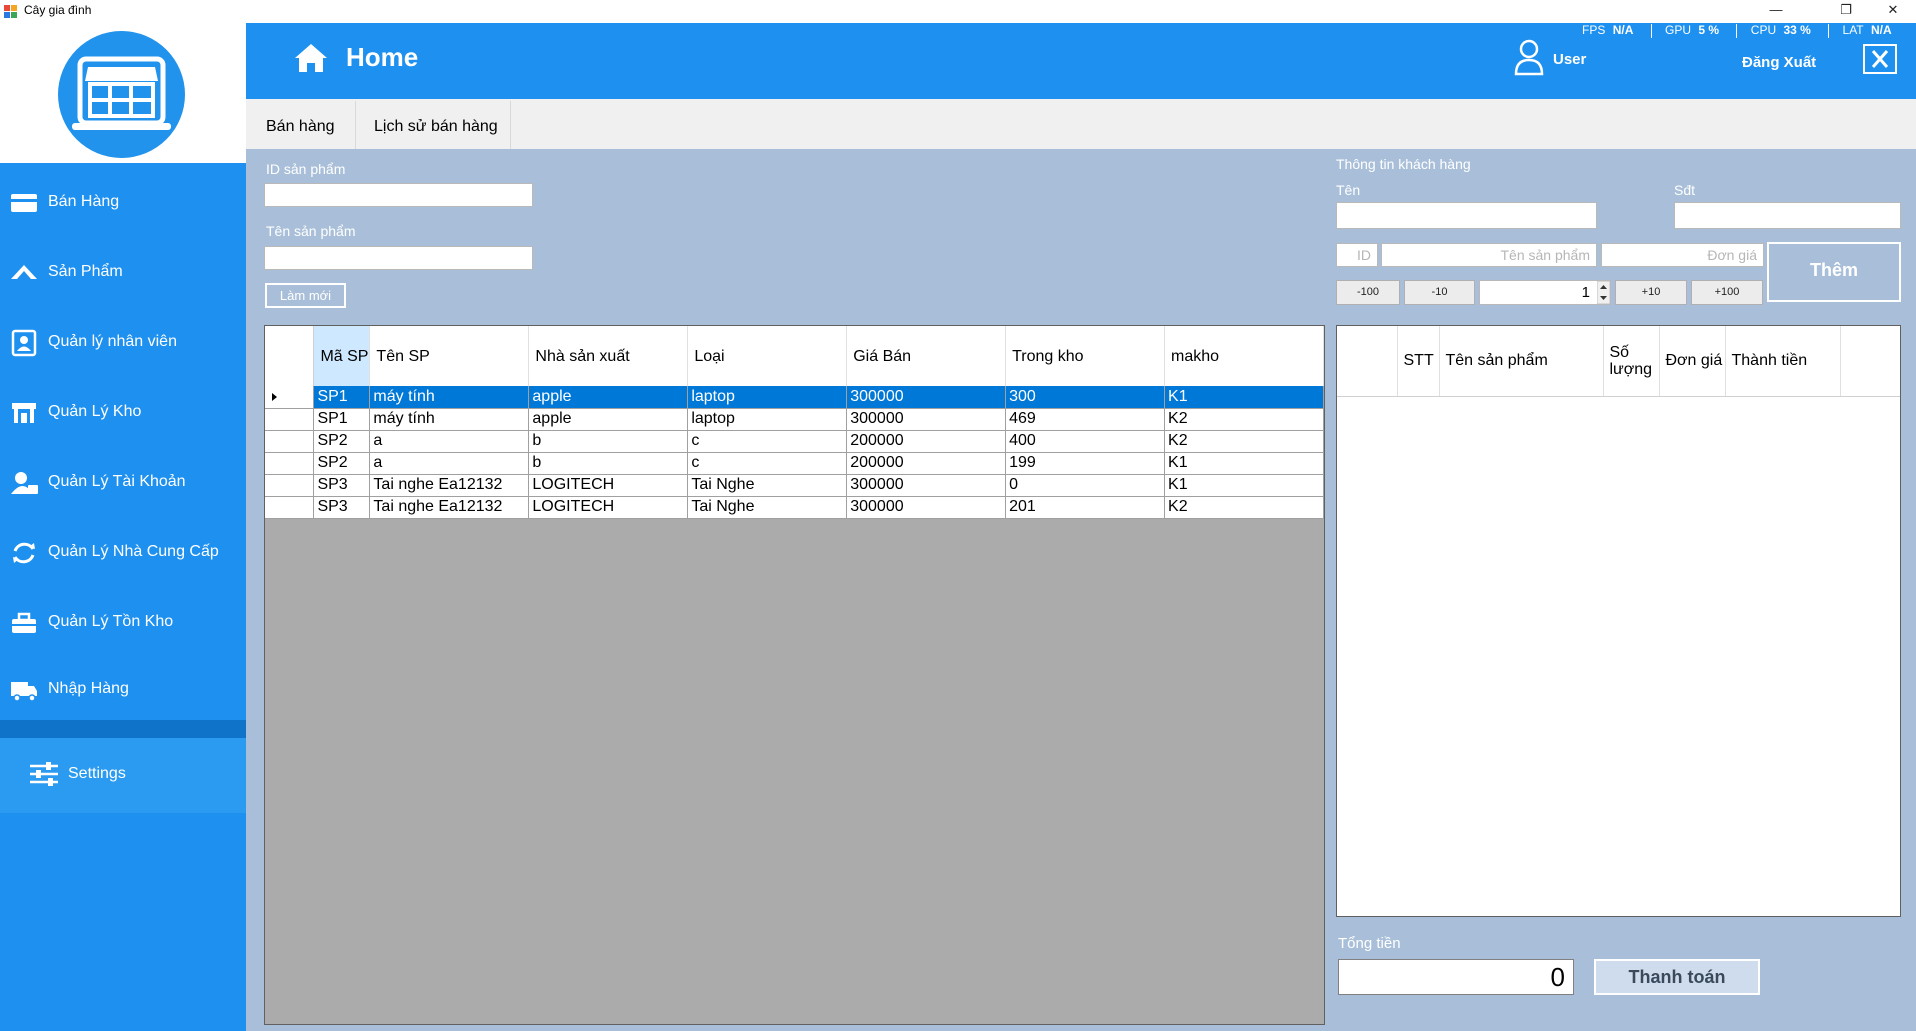 This screenshot has width=1916, height=1031. What do you see at coordinates (123, 553) in the screenshot?
I see `sidebar-item-quan-ly-nha-cung-cap: Quản Lý Nhà Cung Cấp` at bounding box center [123, 553].